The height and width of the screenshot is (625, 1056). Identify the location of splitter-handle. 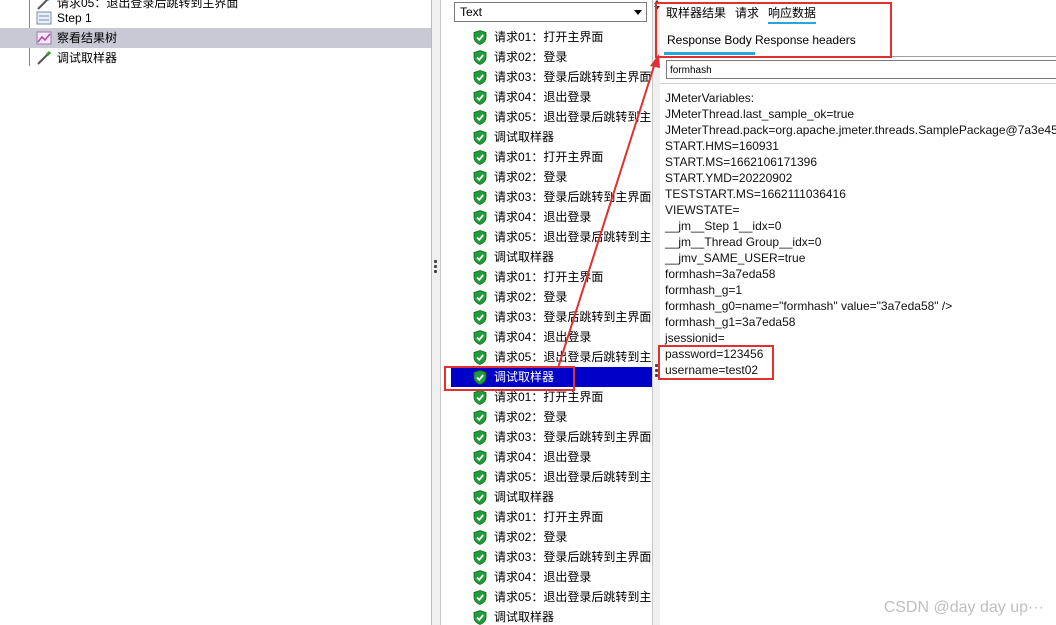
(436, 312).